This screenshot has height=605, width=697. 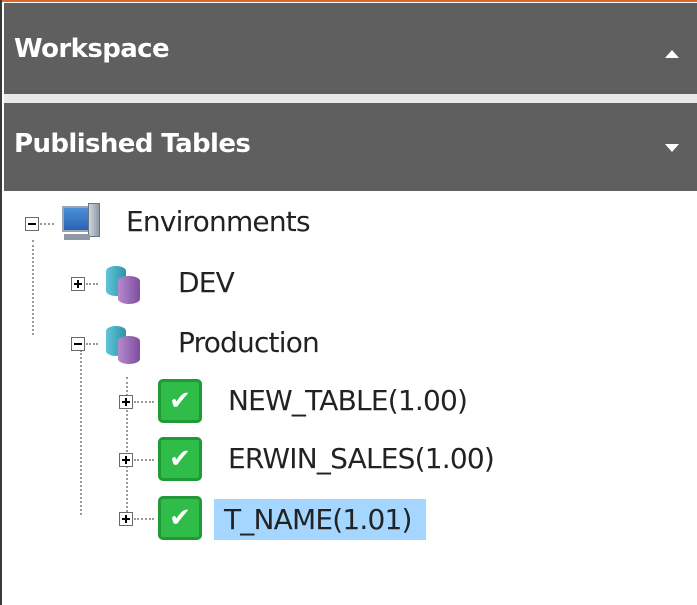 I want to click on tree-node-table: ✔ NEW_TABLE(1.00), so click(x=252, y=404).